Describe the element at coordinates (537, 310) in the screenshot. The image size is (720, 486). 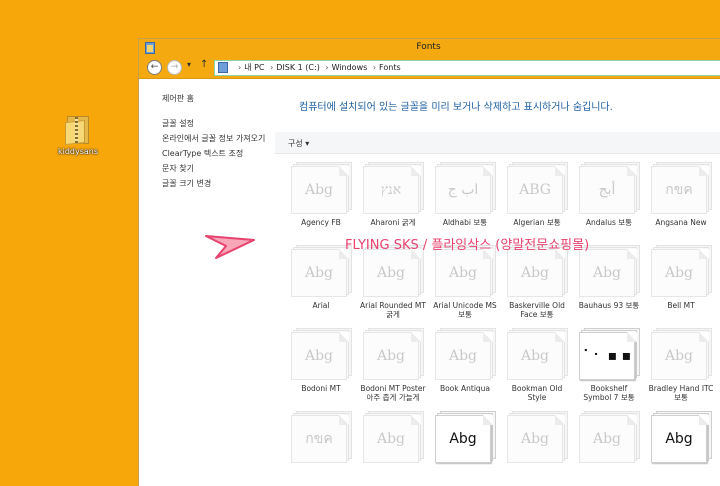
I see `font-name-label: Baskerville Old Face 보통` at that location.